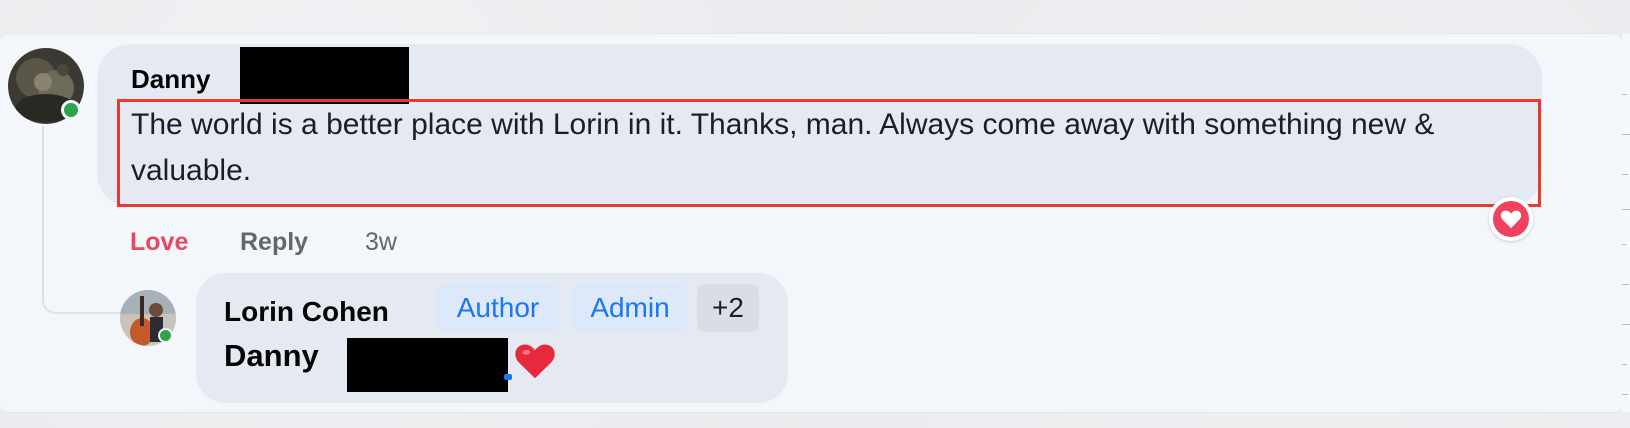 The width and height of the screenshot is (1630, 428). What do you see at coordinates (535, 363) in the screenshot?
I see `red-heart-emoji` at bounding box center [535, 363].